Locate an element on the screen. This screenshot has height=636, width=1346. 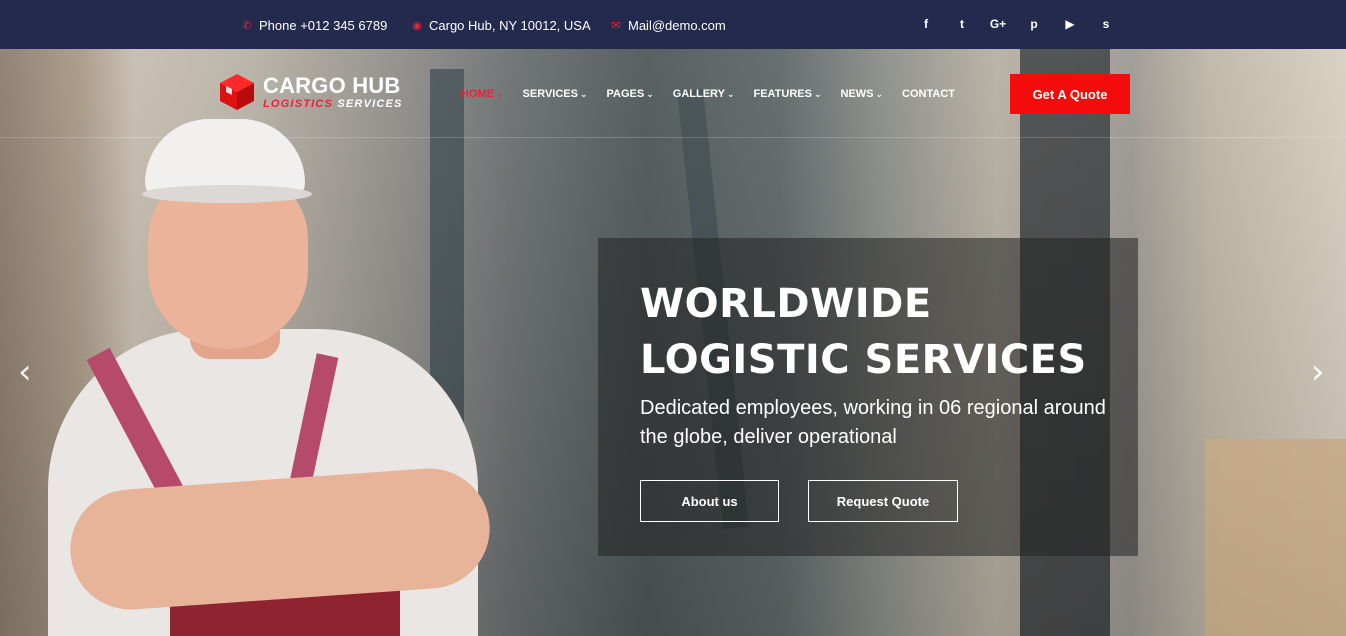
nav-item-services: SERVICES ⌄ is located at coordinates (555, 94).